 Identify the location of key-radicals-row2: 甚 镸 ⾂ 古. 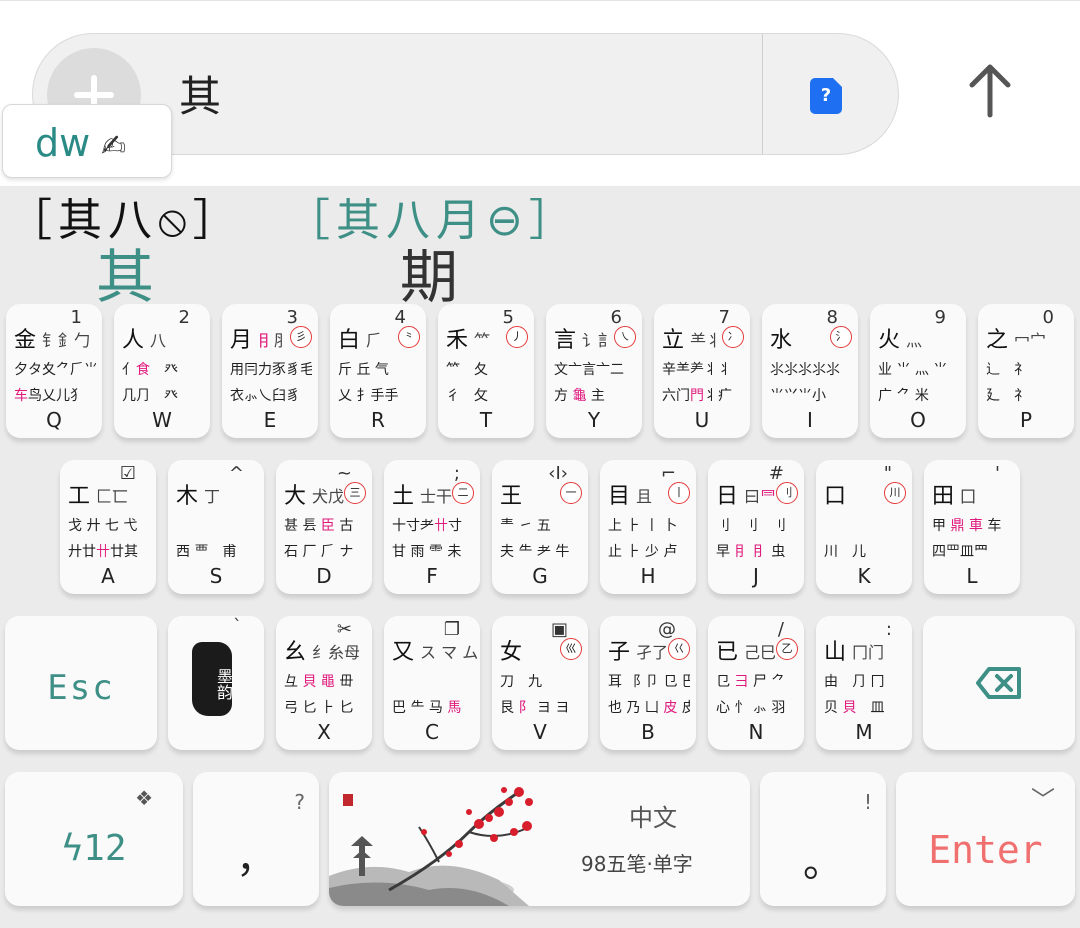
(319, 526).